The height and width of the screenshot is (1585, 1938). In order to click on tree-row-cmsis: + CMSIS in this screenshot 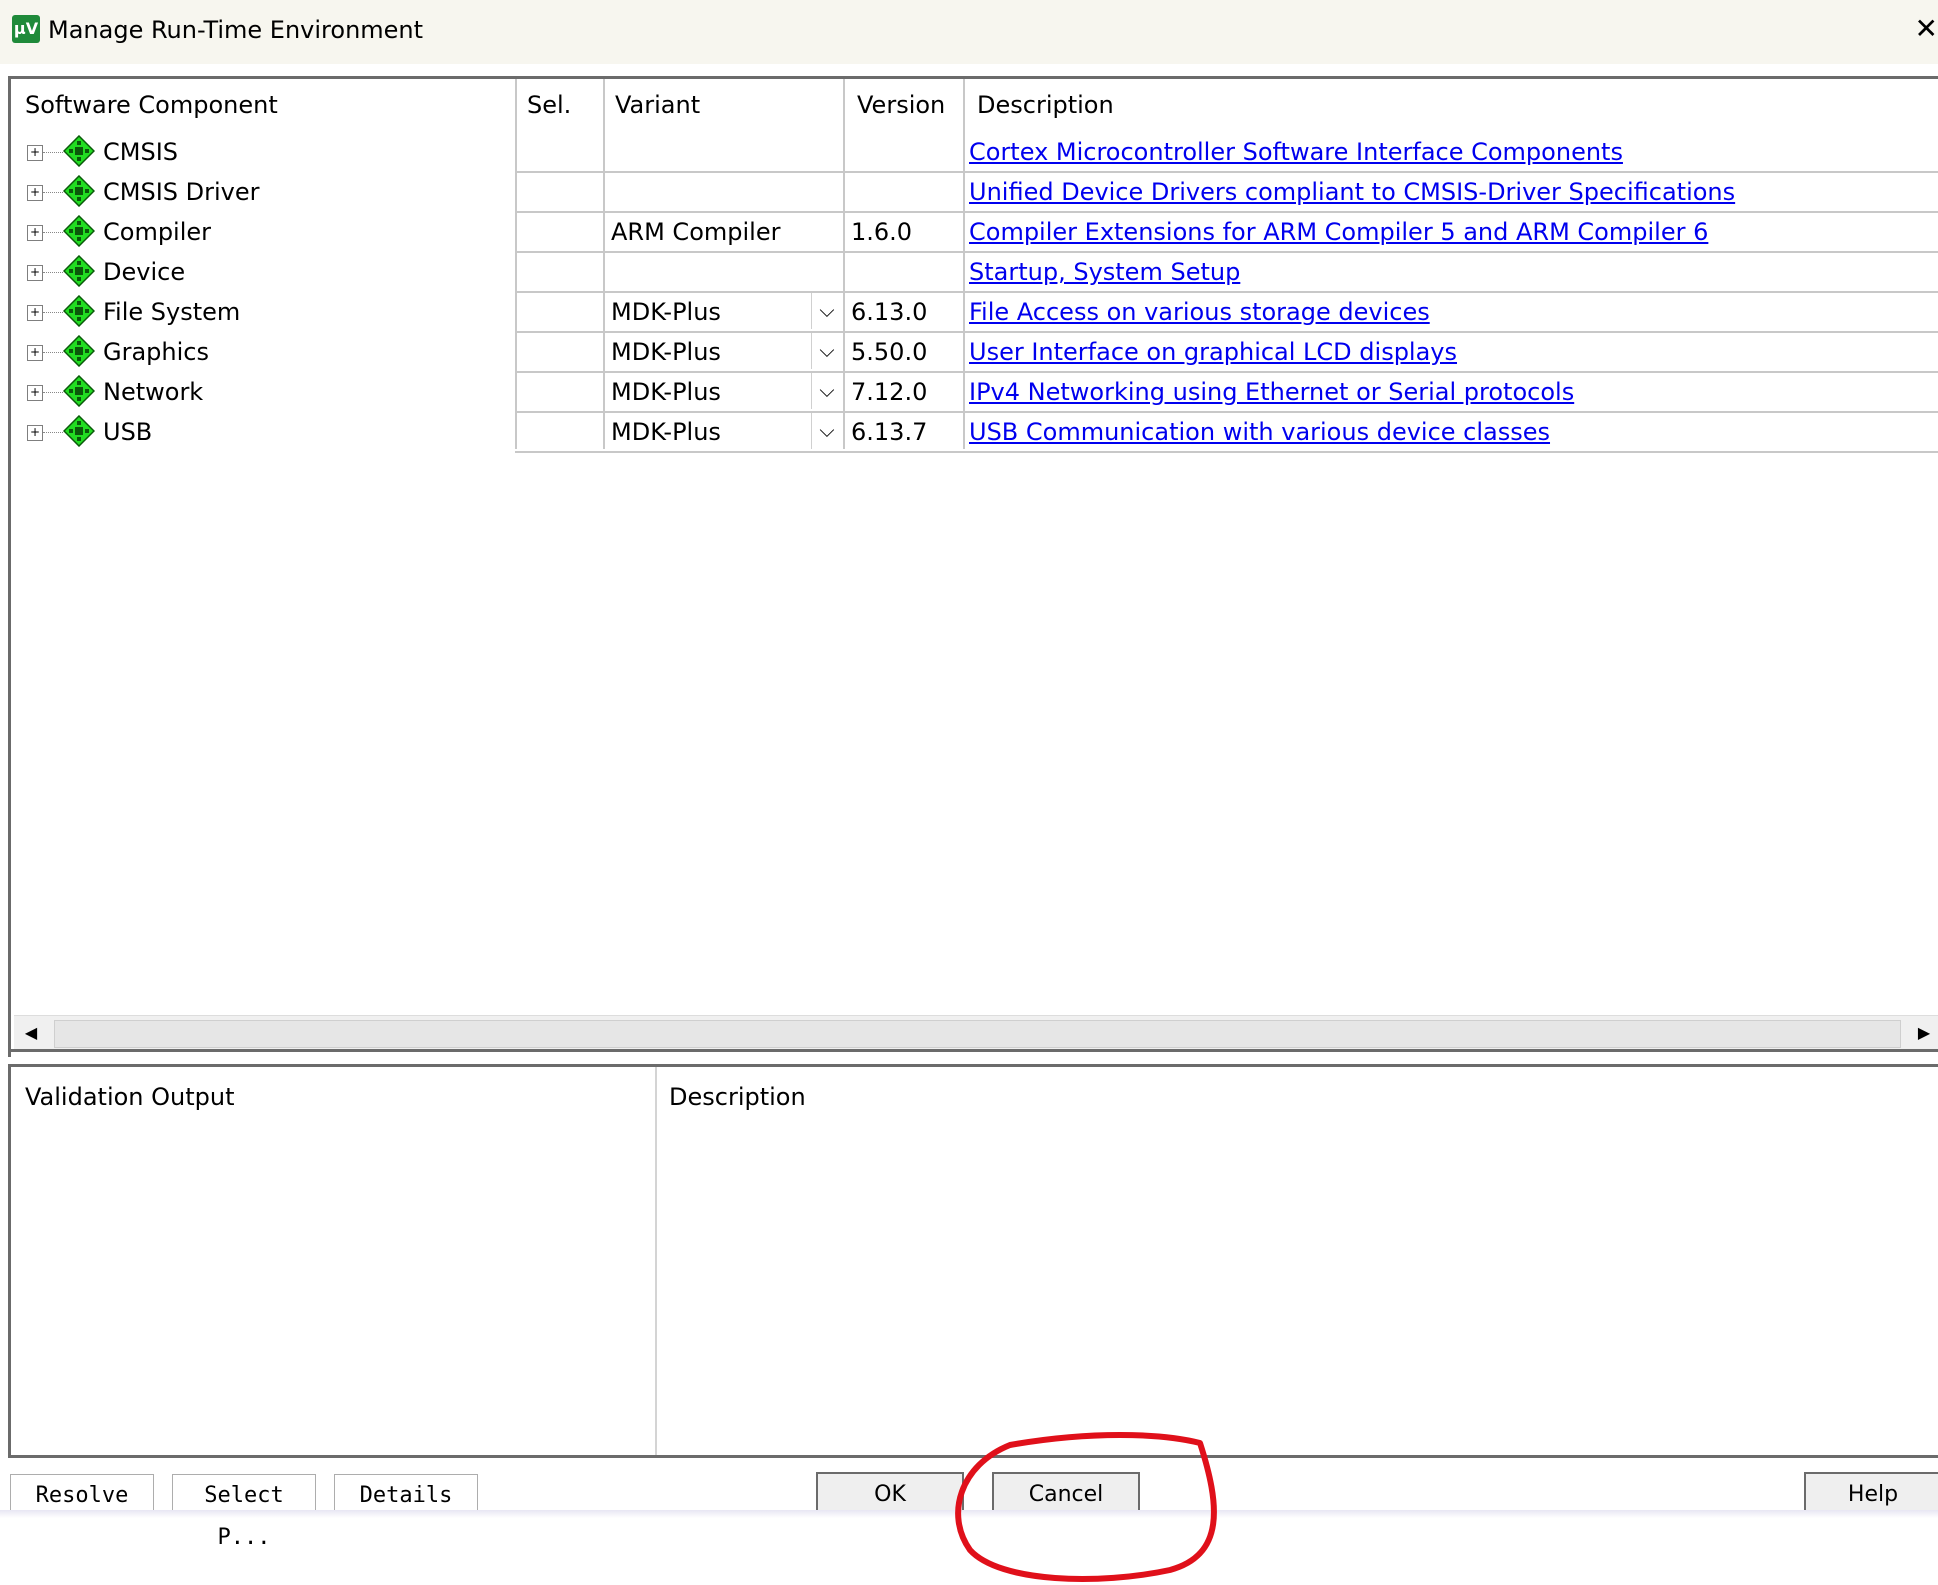, I will do `click(261, 151)`.